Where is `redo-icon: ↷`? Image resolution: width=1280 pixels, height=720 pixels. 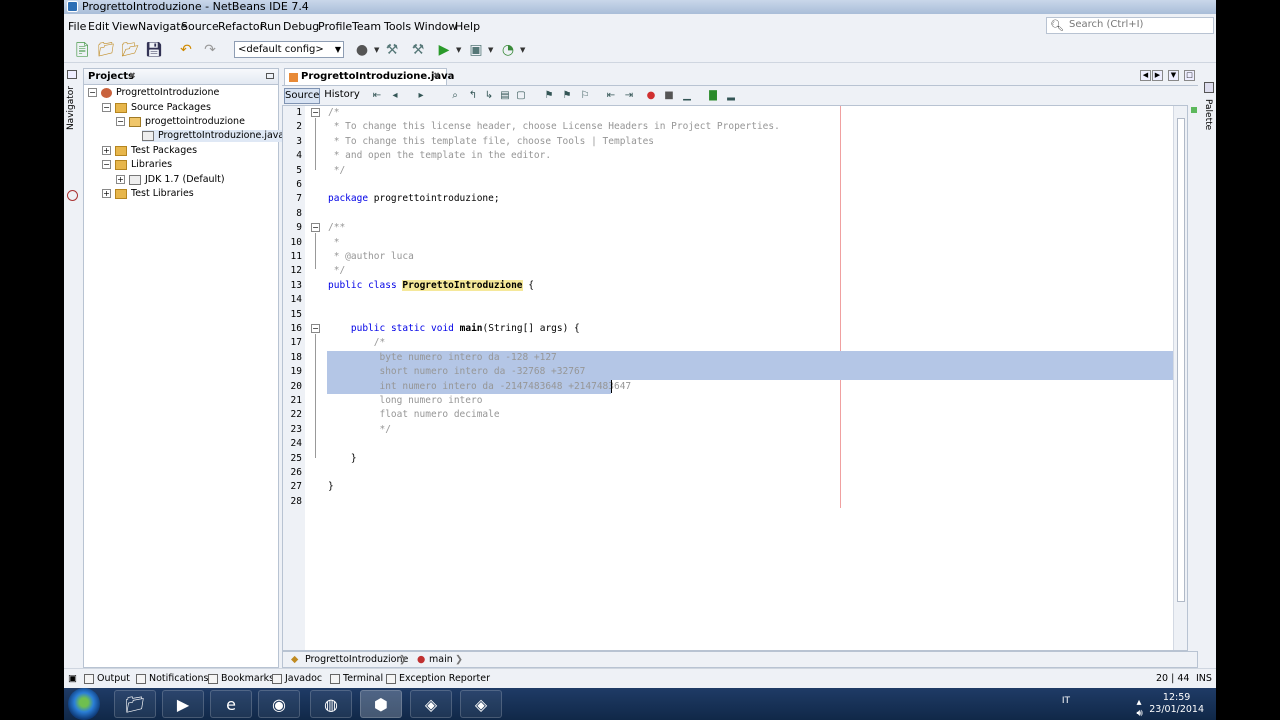
redo-icon: ↷ is located at coordinates (210, 50).